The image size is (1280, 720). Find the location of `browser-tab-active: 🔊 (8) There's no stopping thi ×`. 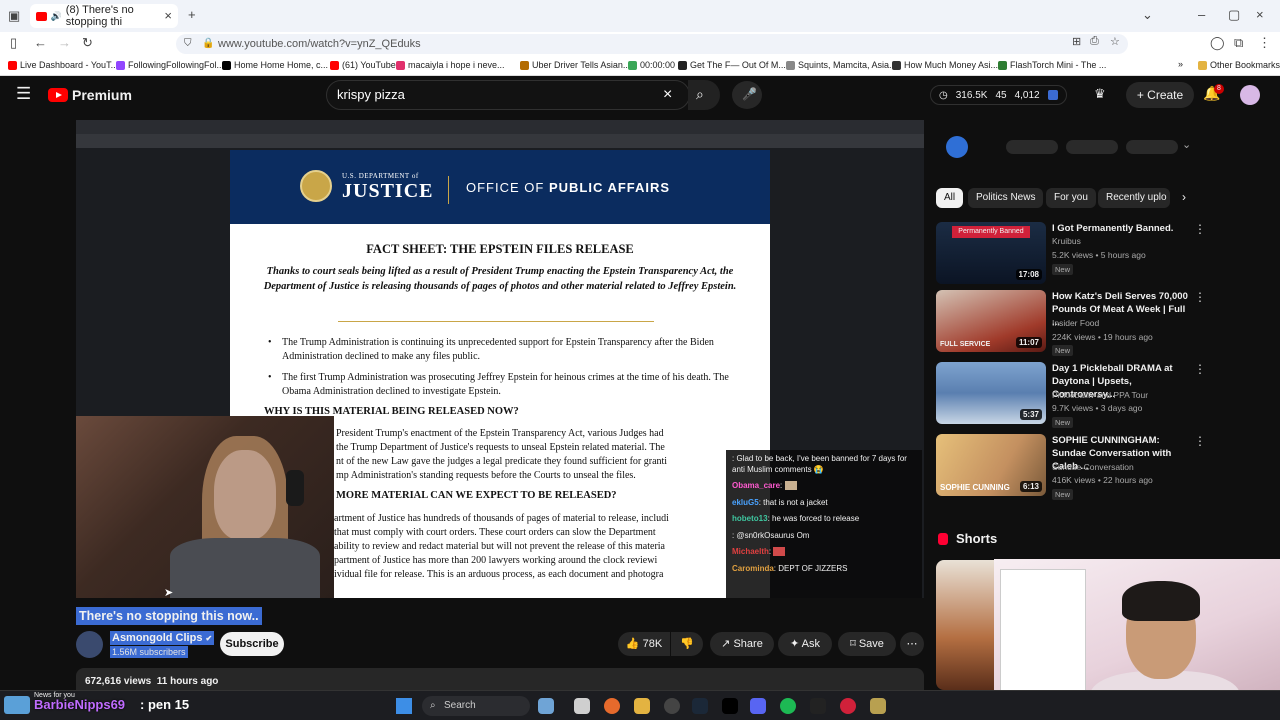

browser-tab-active: 🔊 (8) There's no stopping thi × is located at coordinates (104, 16).